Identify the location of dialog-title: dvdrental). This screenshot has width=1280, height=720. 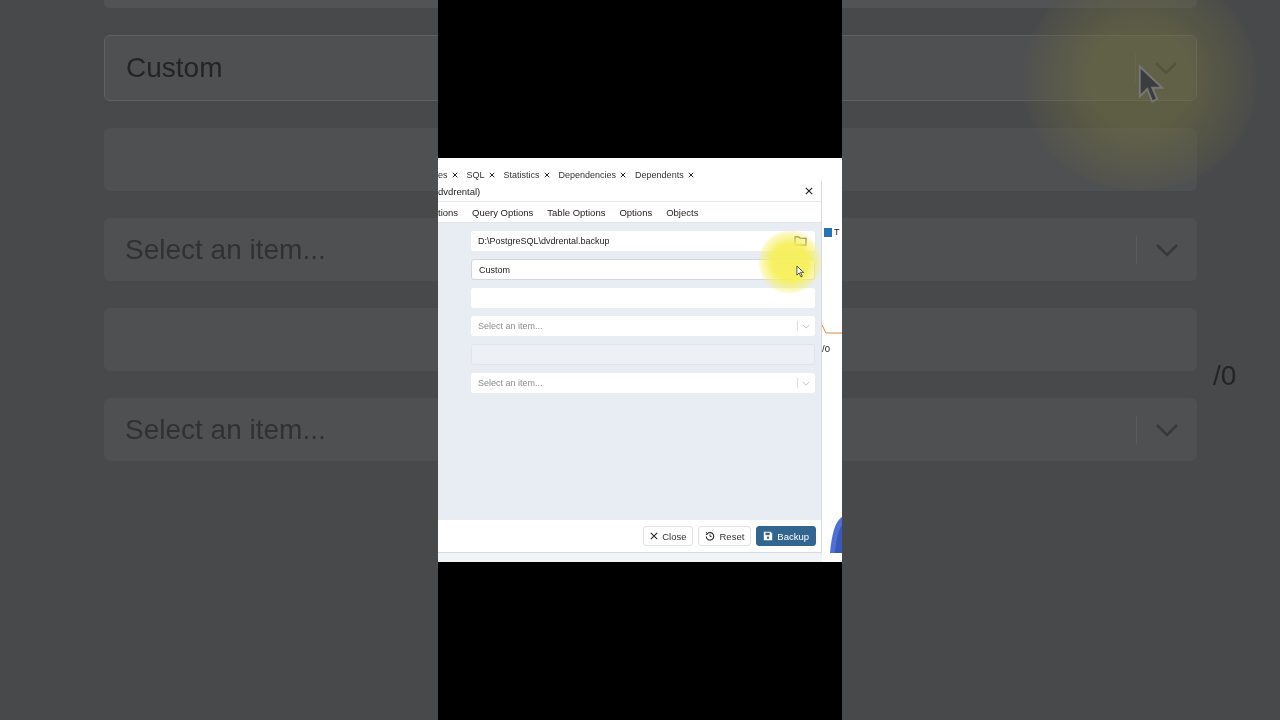
(459, 191).